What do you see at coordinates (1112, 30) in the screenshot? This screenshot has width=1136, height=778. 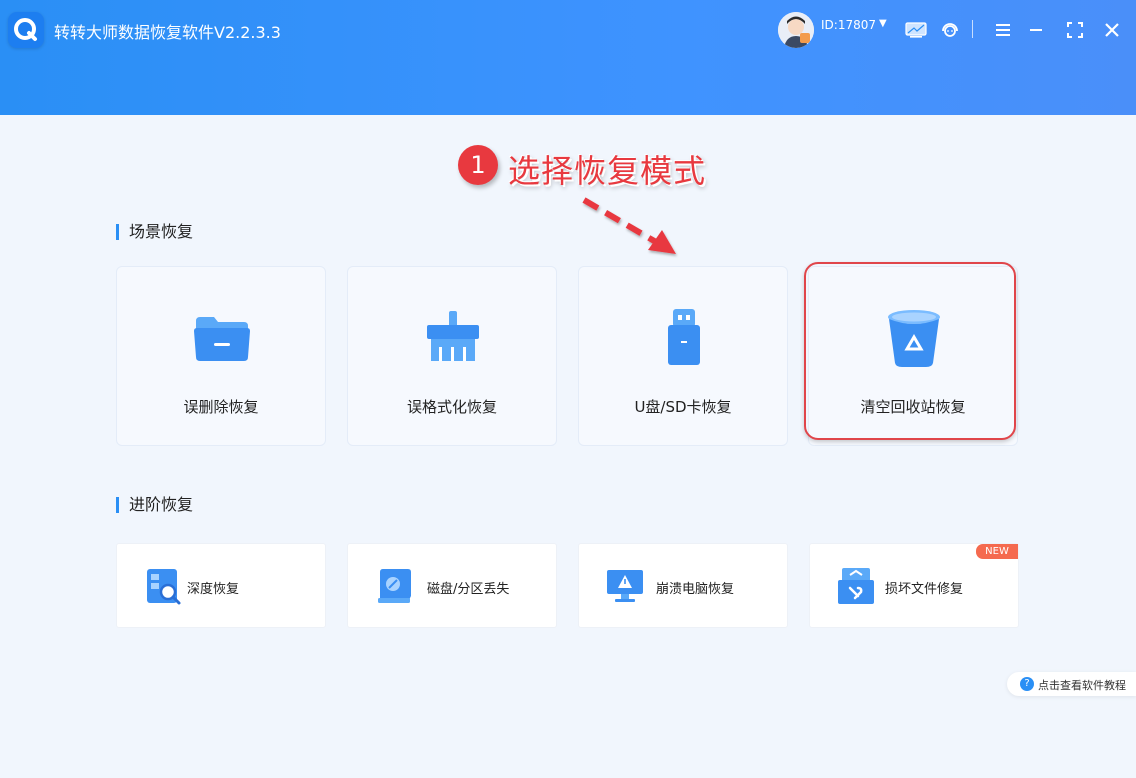 I see `close-icon` at bounding box center [1112, 30].